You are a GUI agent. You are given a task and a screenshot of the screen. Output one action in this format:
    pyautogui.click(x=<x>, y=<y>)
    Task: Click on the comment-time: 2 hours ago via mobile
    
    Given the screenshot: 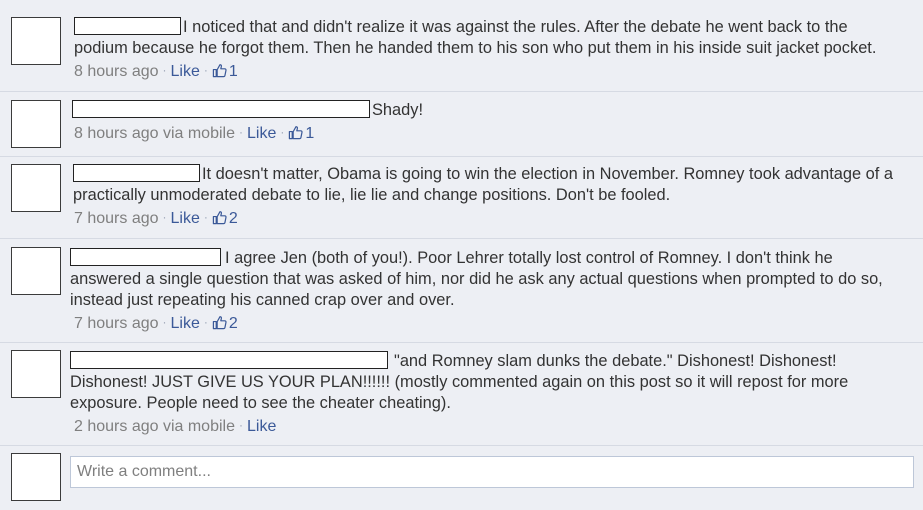 What is the action you would take?
    pyautogui.click(x=154, y=426)
    